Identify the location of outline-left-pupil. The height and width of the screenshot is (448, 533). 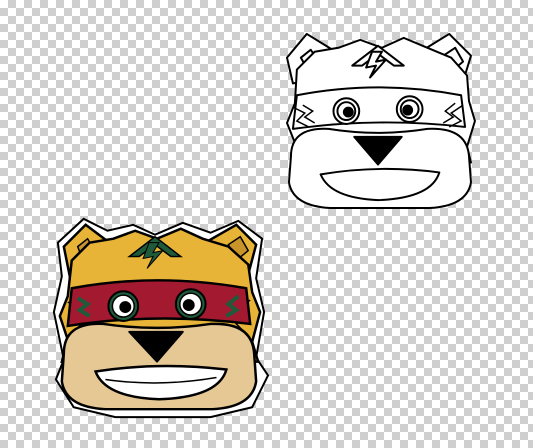
(348, 112).